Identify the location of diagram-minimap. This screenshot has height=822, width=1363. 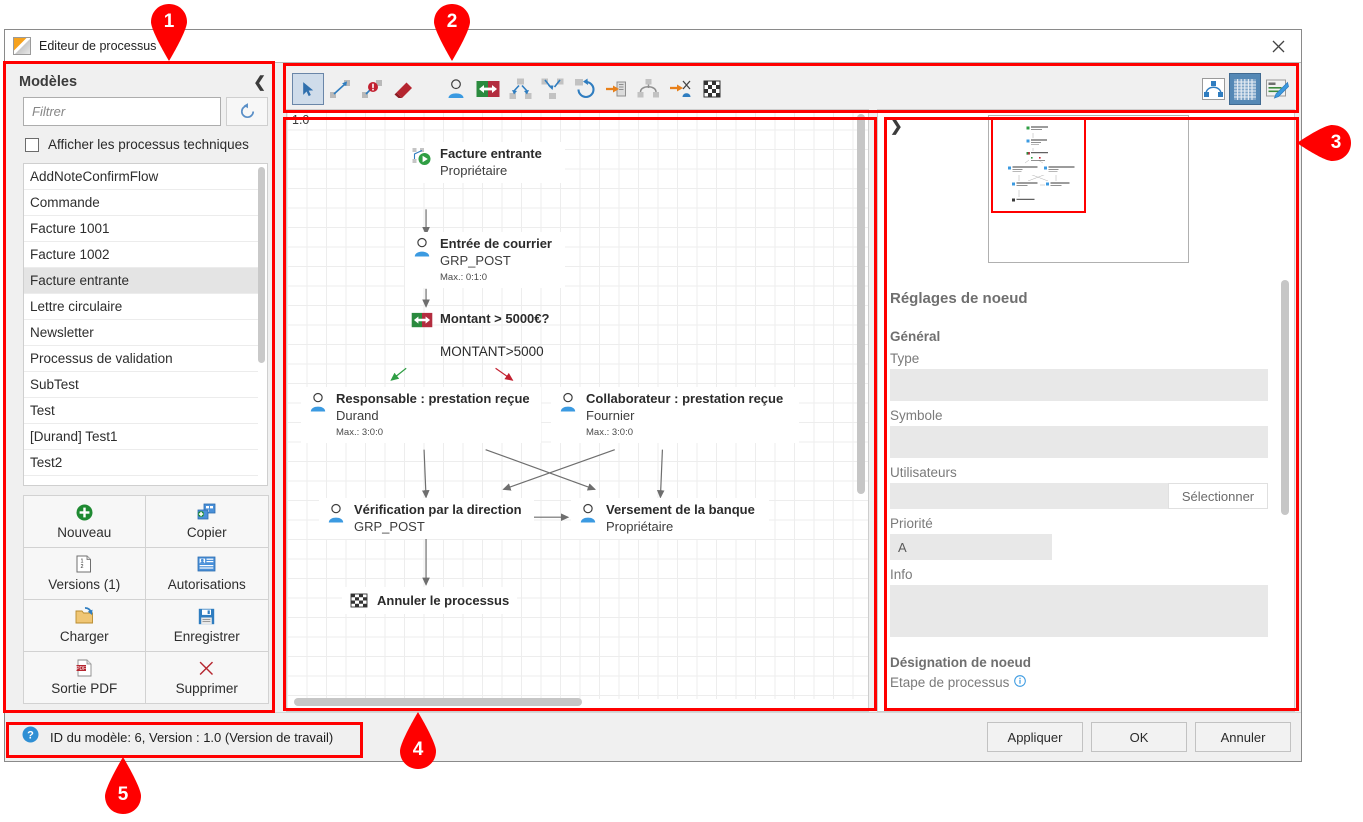
(1088, 189).